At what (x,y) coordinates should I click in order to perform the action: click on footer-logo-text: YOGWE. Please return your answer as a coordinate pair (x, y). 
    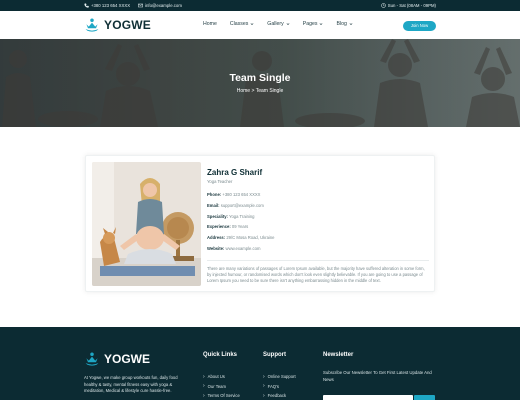
    Looking at the image, I should click on (127, 359).